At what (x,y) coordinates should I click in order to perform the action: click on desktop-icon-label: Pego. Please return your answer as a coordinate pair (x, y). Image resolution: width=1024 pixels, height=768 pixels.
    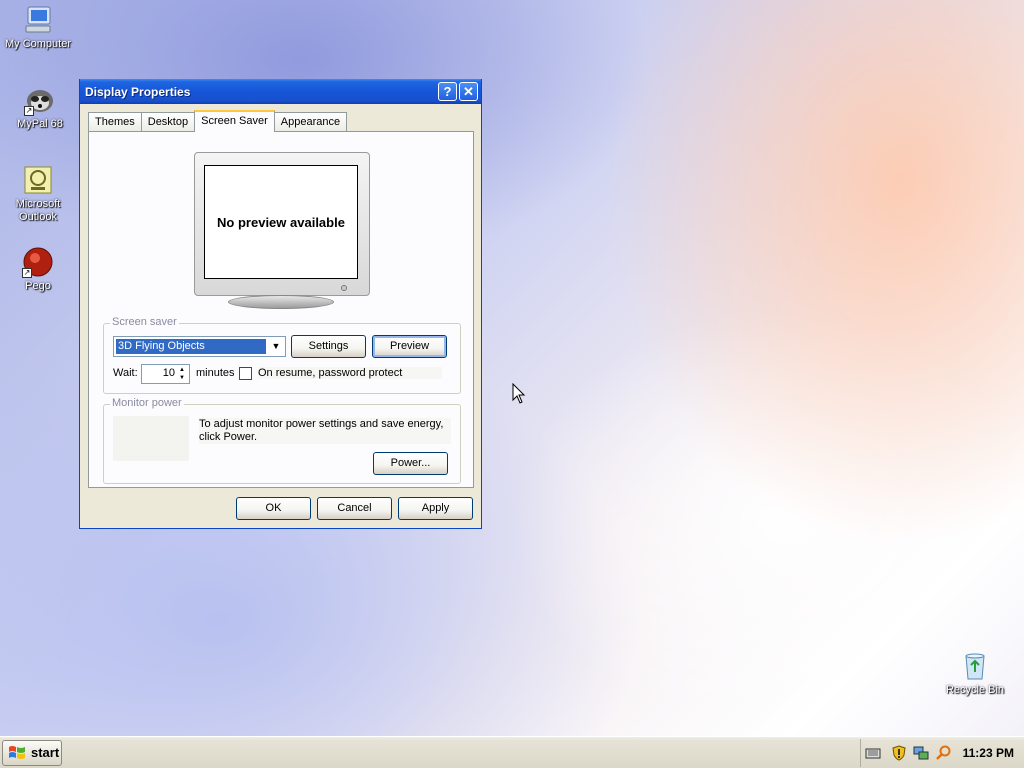
    Looking at the image, I should click on (38, 286).